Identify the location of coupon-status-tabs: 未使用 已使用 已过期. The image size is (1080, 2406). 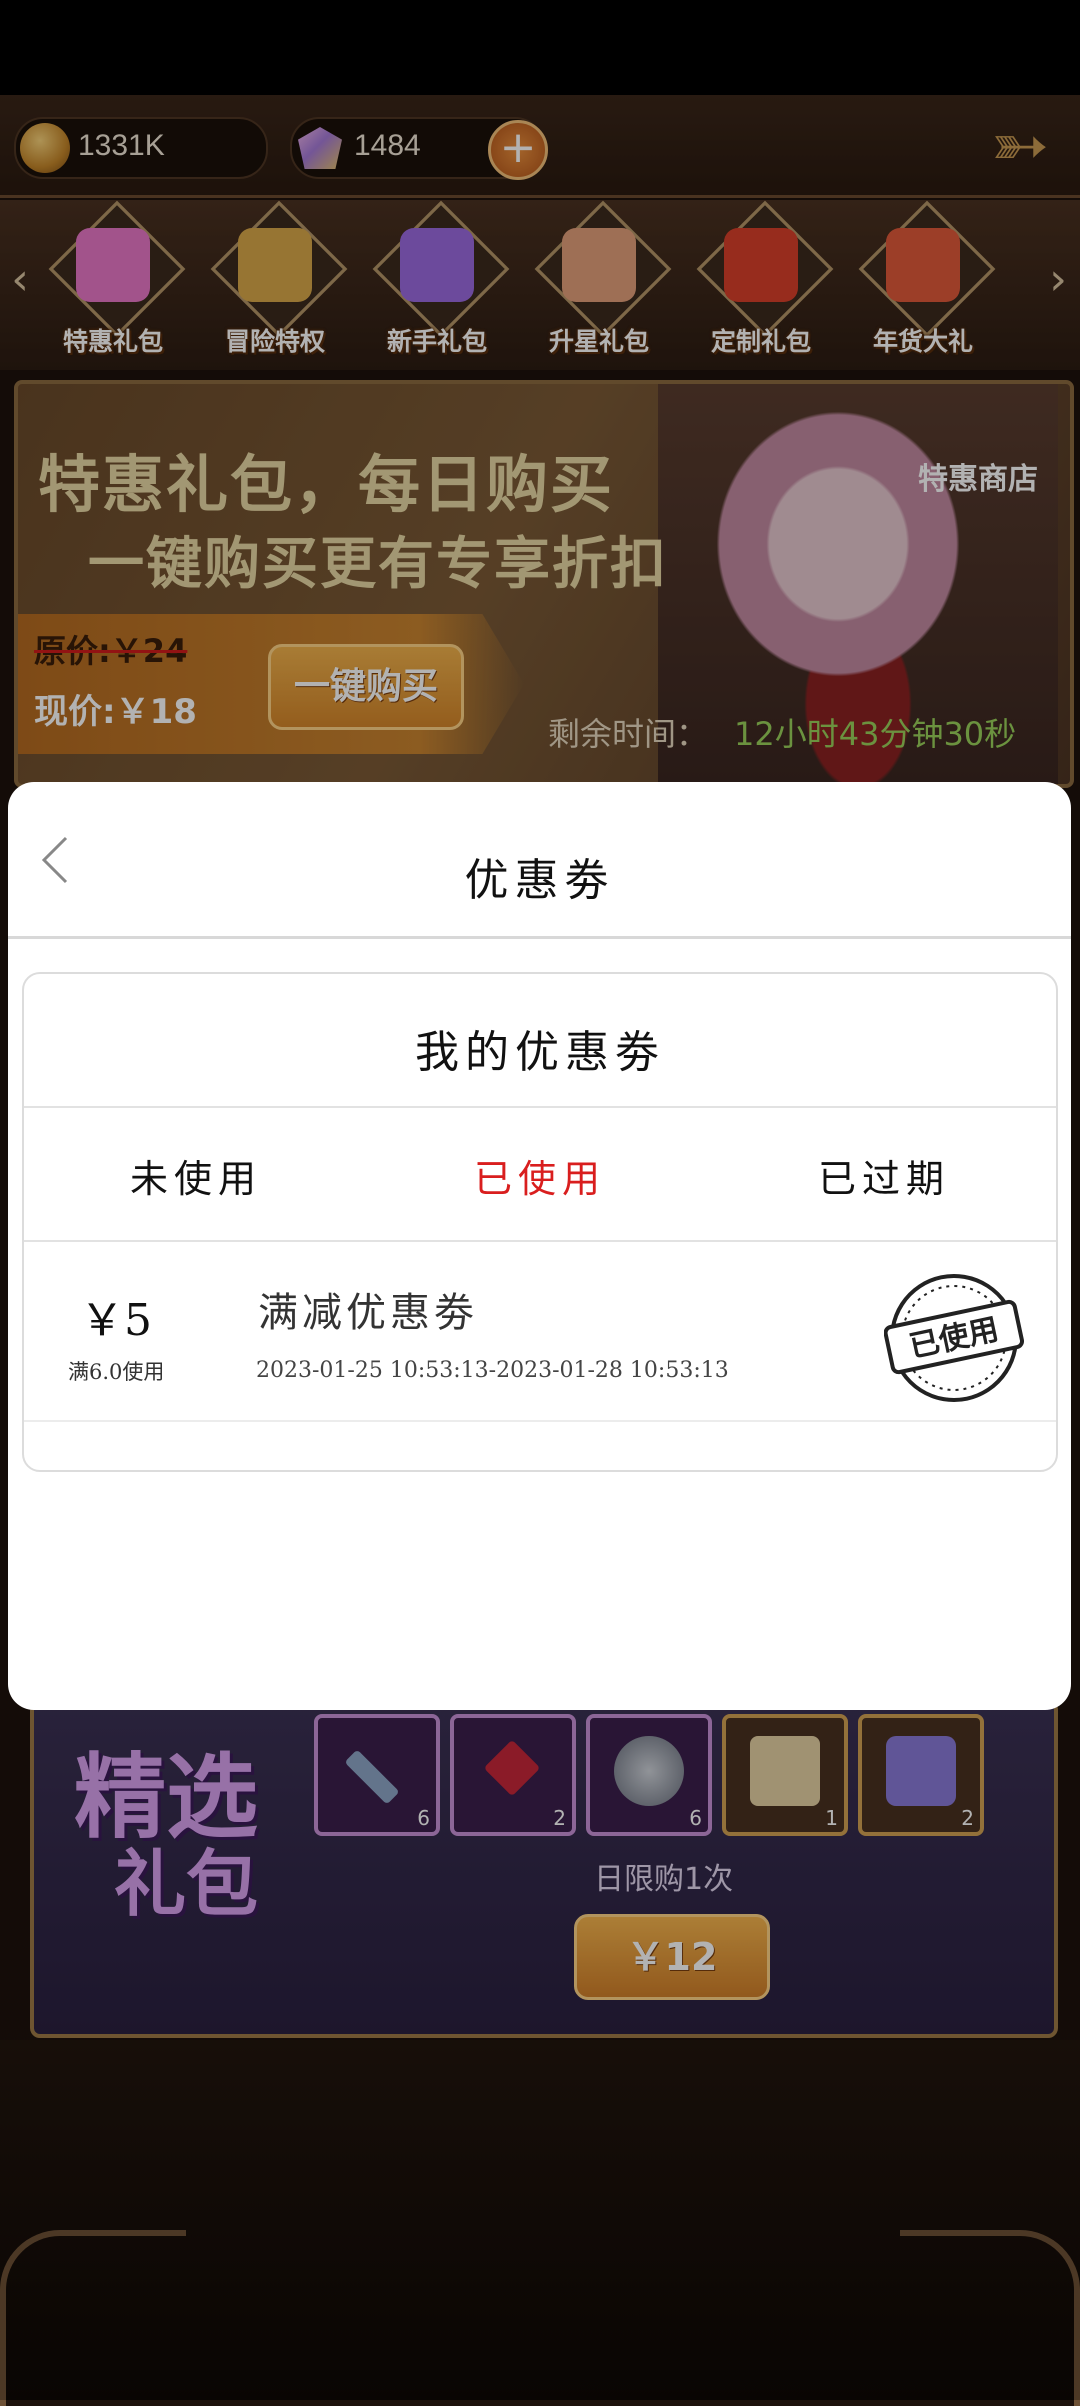
(540, 1174).